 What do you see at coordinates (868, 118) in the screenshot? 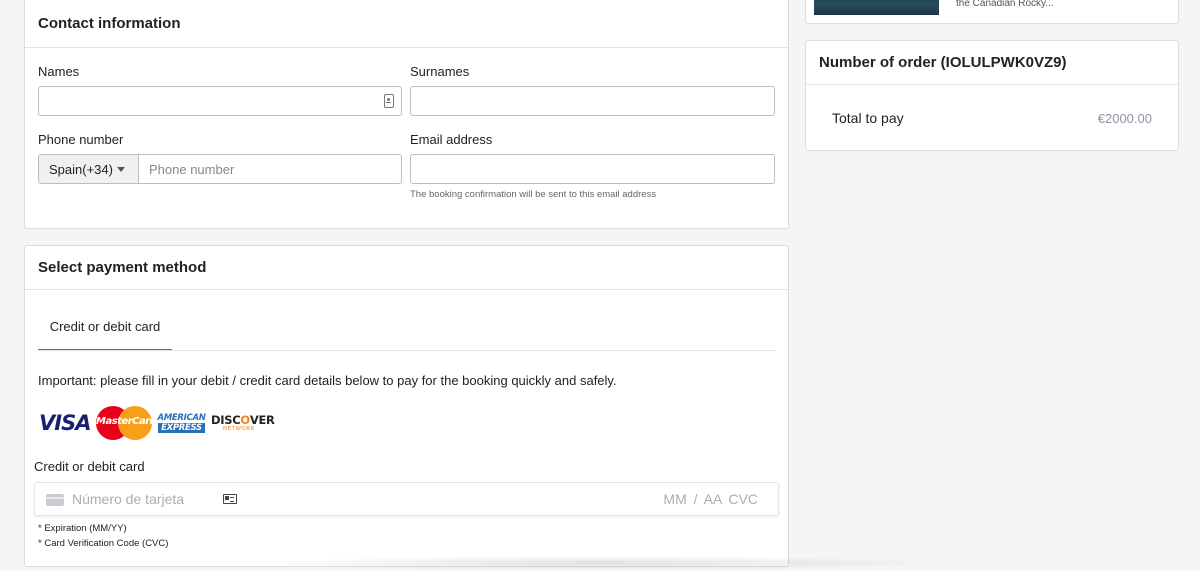
I see `total-to-pay-label: Total to pay` at bounding box center [868, 118].